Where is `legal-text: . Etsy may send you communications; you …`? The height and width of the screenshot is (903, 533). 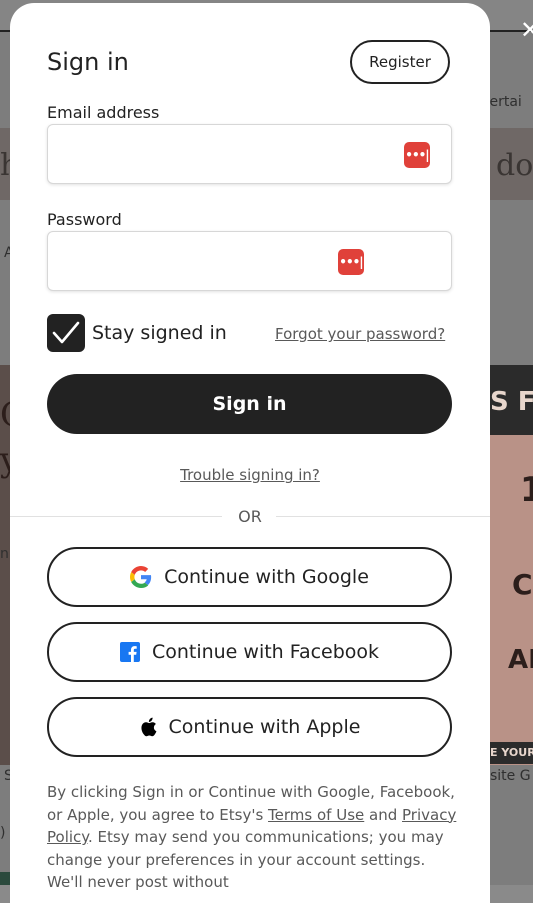 legal-text: . Etsy may send you communications; you … is located at coordinates (245, 859).